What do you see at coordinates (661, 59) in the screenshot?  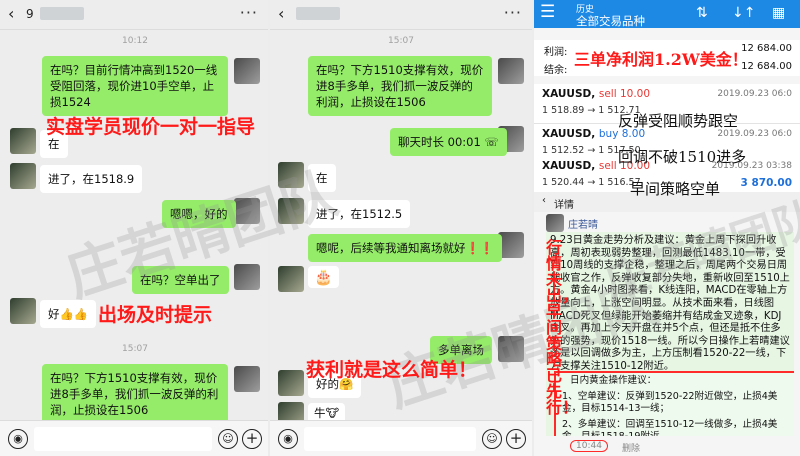 I see `annotation-net-profit: 三单净利润1.2W美金！` at bounding box center [661, 59].